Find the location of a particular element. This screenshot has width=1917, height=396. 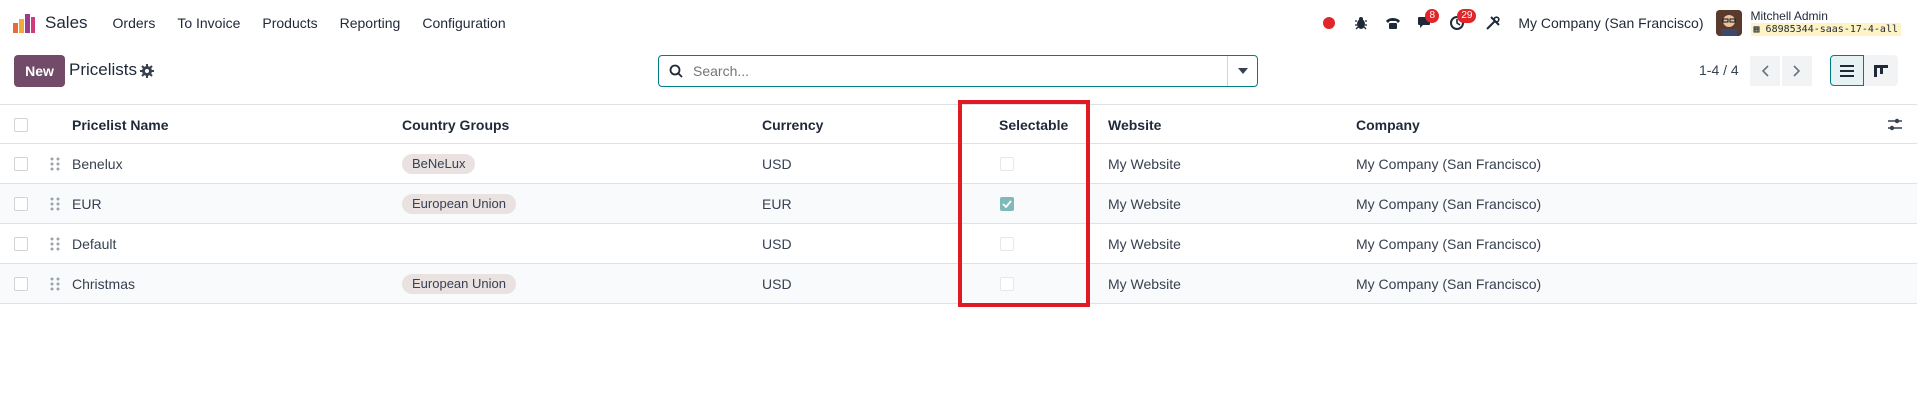

search-bar is located at coordinates (958, 71).